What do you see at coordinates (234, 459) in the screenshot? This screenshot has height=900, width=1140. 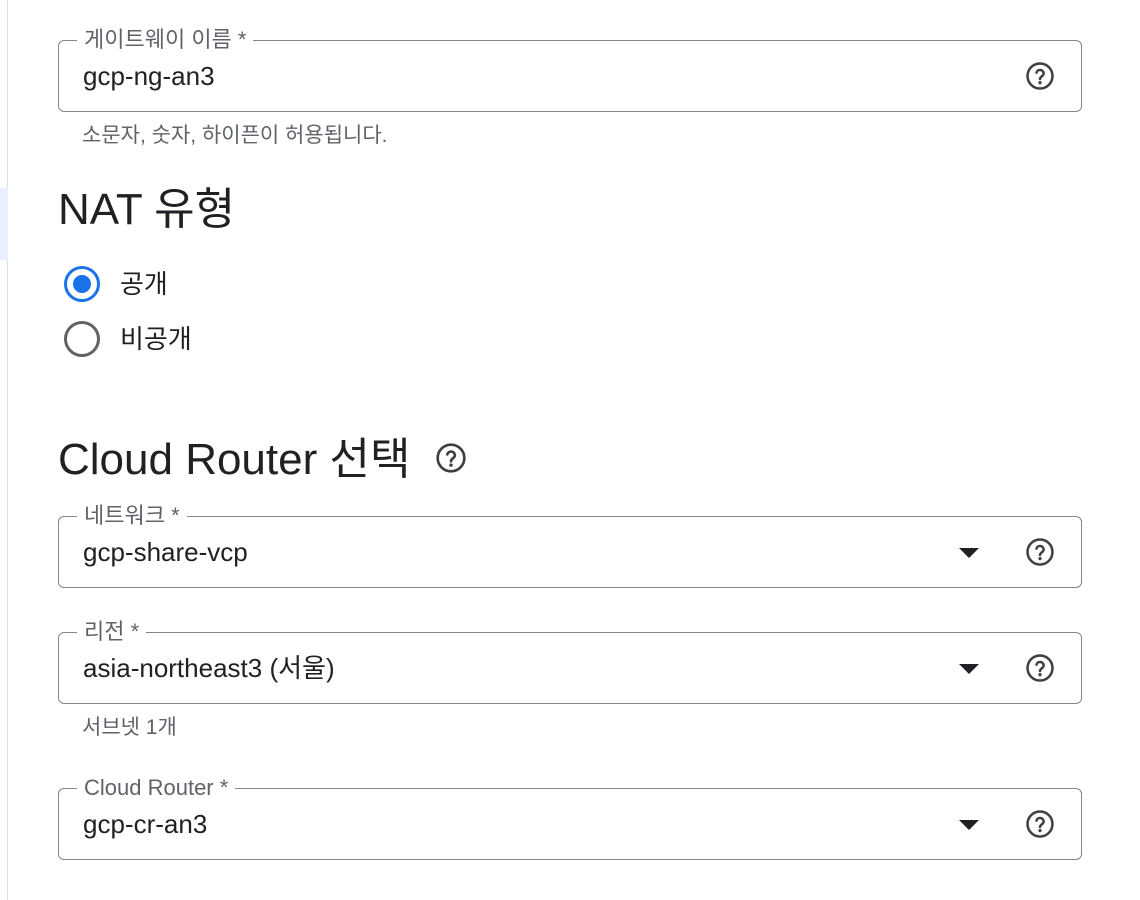 I see `cloud-router-section-title-text: Cloud Router 선택` at bounding box center [234, 459].